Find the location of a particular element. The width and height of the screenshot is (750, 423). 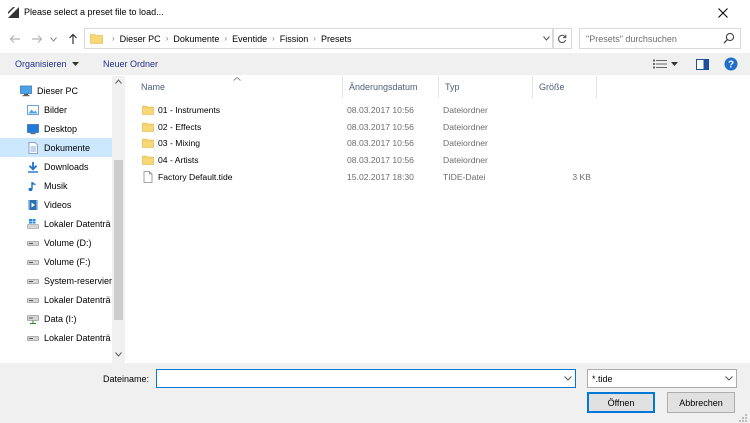

sidebar-item-lokaler-datentra-11: Lokaler Datenträ is located at coordinates (56, 299).